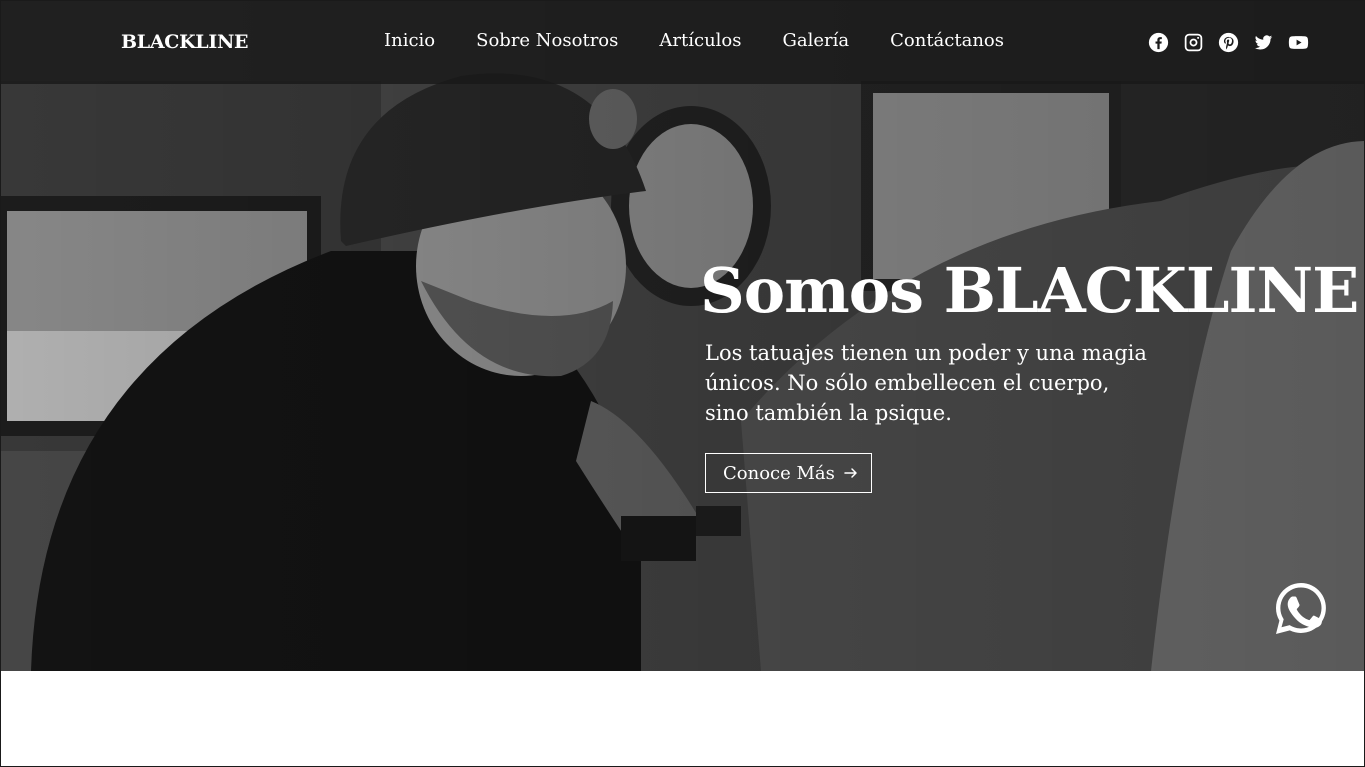 This screenshot has width=1365, height=767. What do you see at coordinates (409, 40) in the screenshot?
I see `nav-link-inicio: Inicio` at bounding box center [409, 40].